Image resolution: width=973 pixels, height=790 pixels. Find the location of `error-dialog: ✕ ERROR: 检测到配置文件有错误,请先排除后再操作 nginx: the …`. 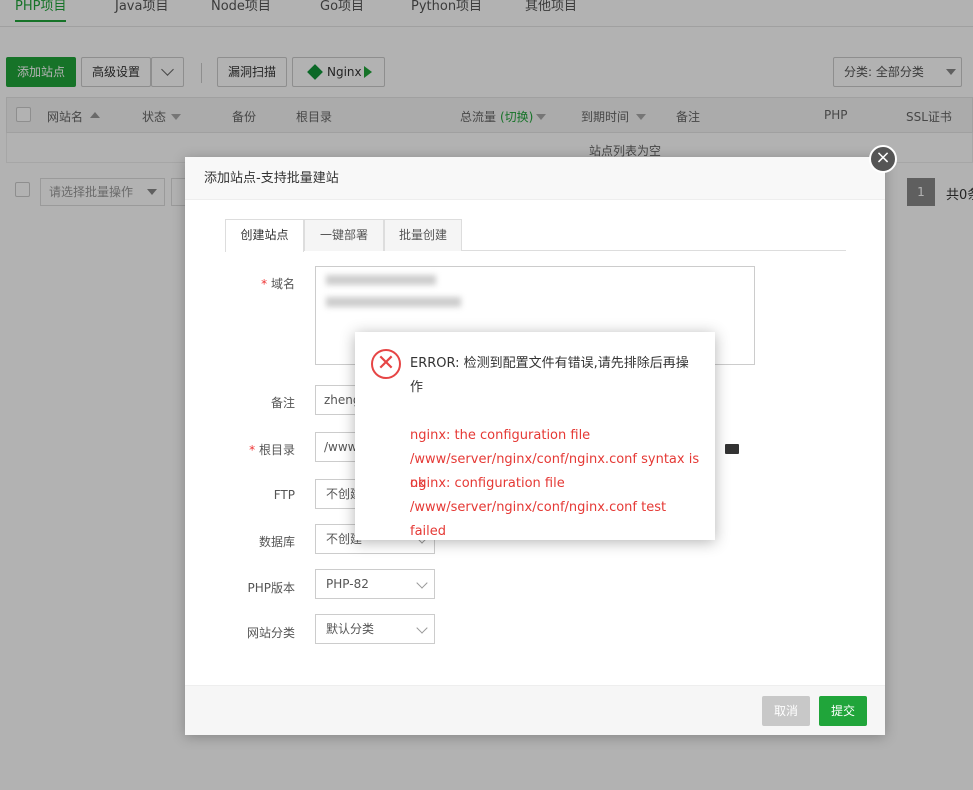

error-dialog: ✕ ERROR: 检测到配置文件有错误,请先排除后再操作 nginx: the … is located at coordinates (535, 436).